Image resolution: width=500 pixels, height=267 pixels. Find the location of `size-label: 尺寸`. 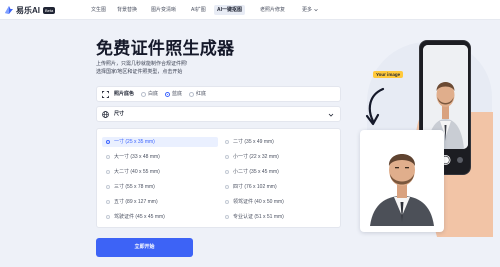

size-label: 尺寸 is located at coordinates (119, 114).